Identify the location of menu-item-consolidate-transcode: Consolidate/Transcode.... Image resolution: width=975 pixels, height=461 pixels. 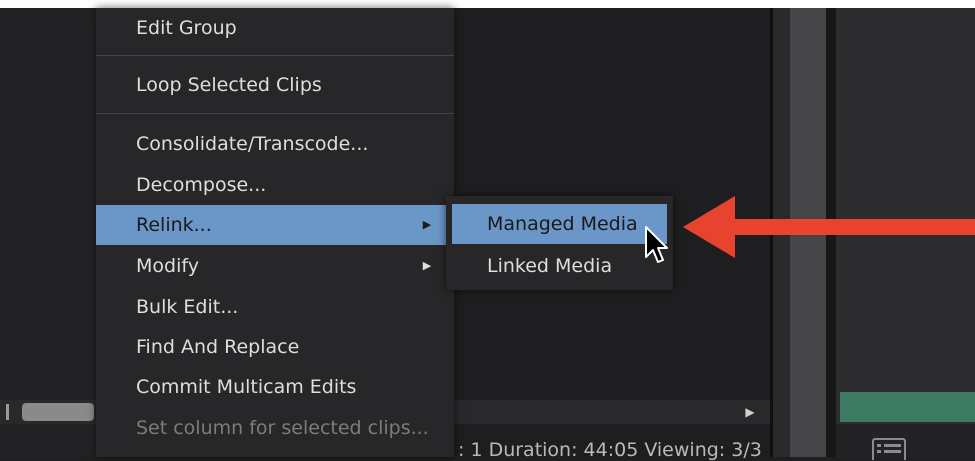
(275, 144).